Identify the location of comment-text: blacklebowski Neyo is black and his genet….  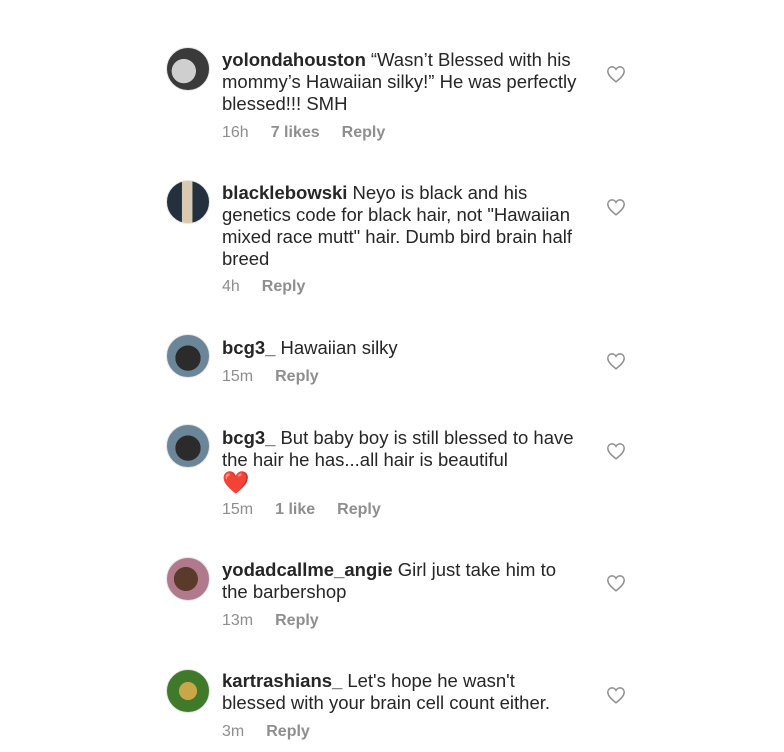
(402, 226).